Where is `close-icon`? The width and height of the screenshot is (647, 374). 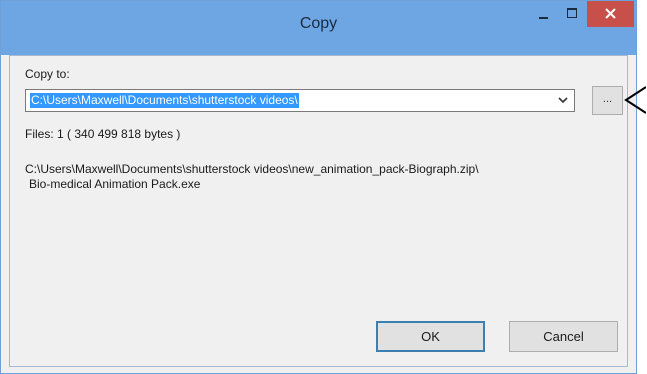
close-icon is located at coordinates (610, 13).